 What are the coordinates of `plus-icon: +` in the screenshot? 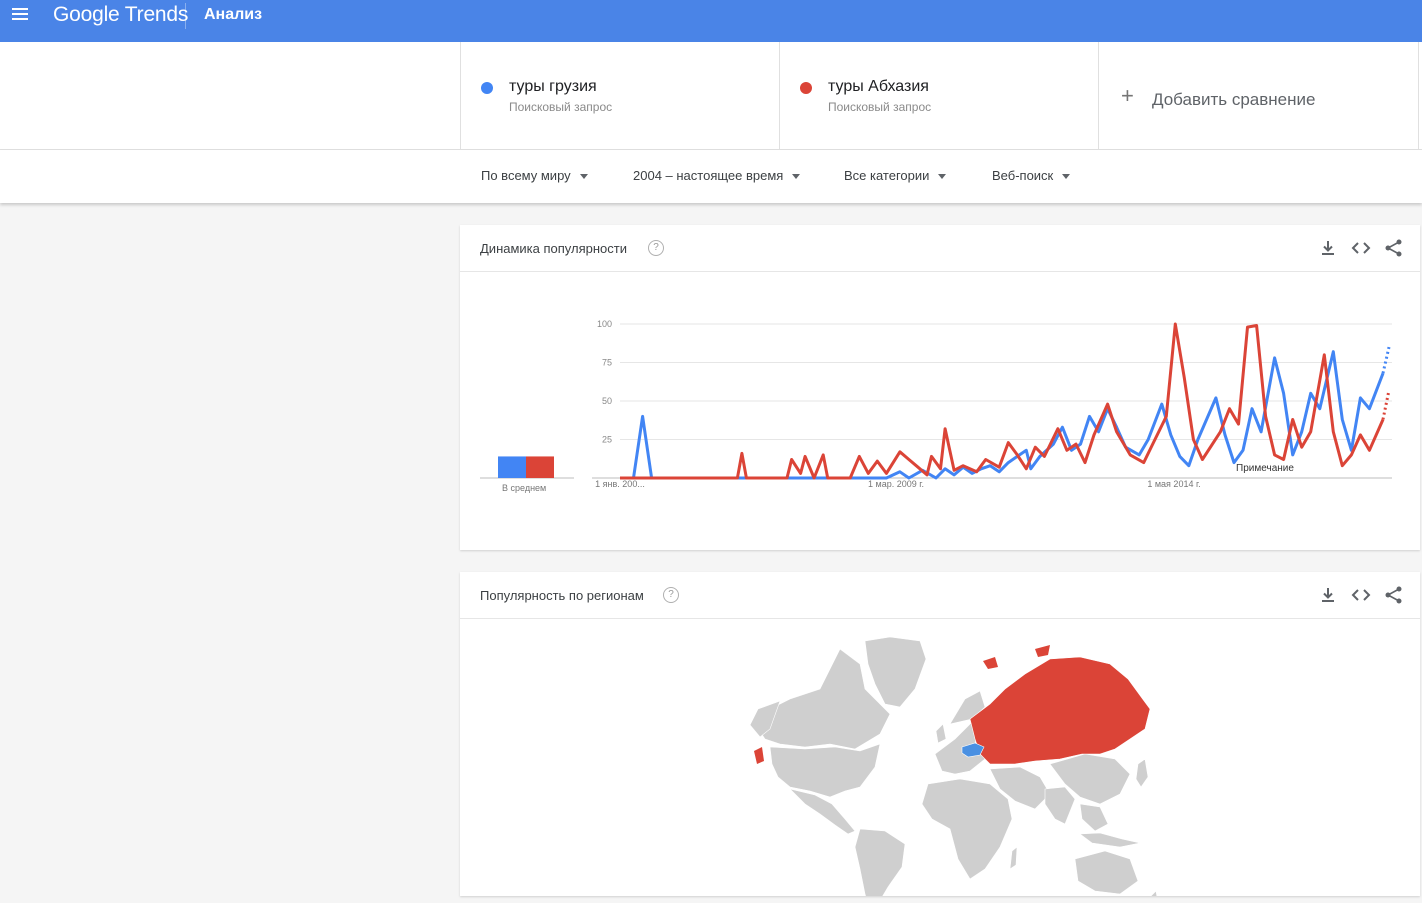 It's located at (1127, 95).